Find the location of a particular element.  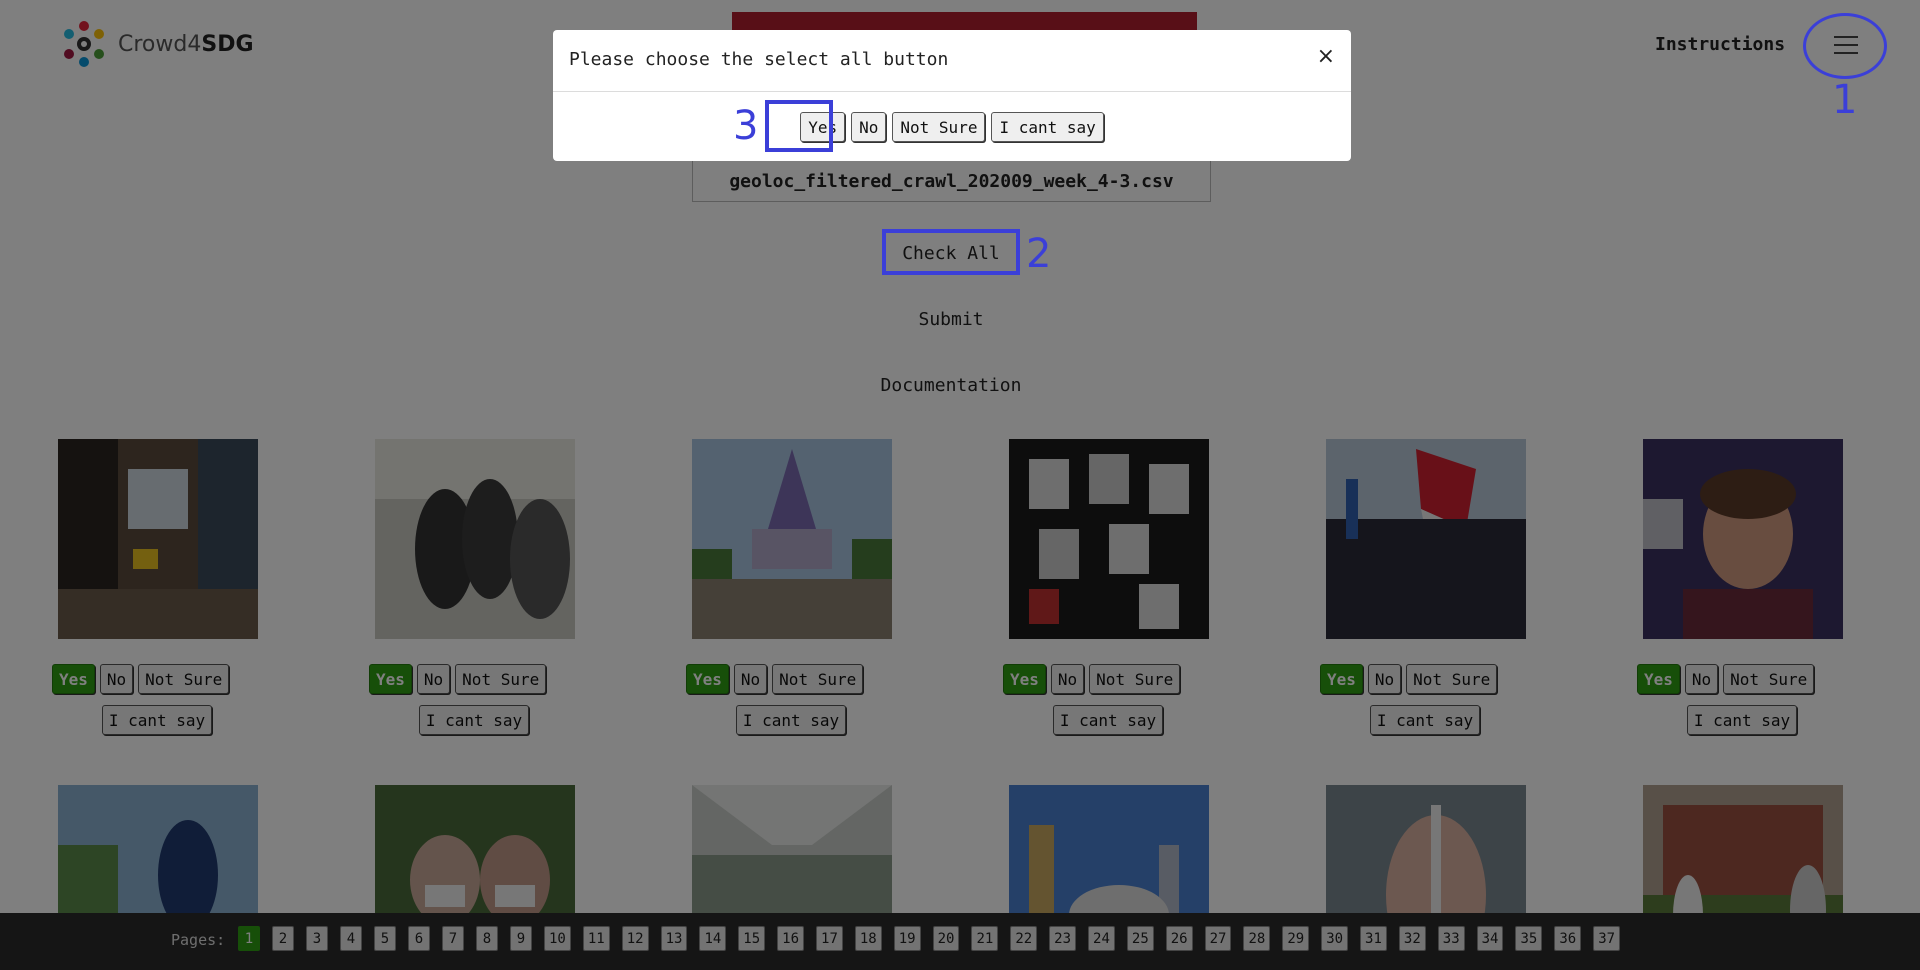

modal-cant-say-button: I cant say is located at coordinates (1047, 127).